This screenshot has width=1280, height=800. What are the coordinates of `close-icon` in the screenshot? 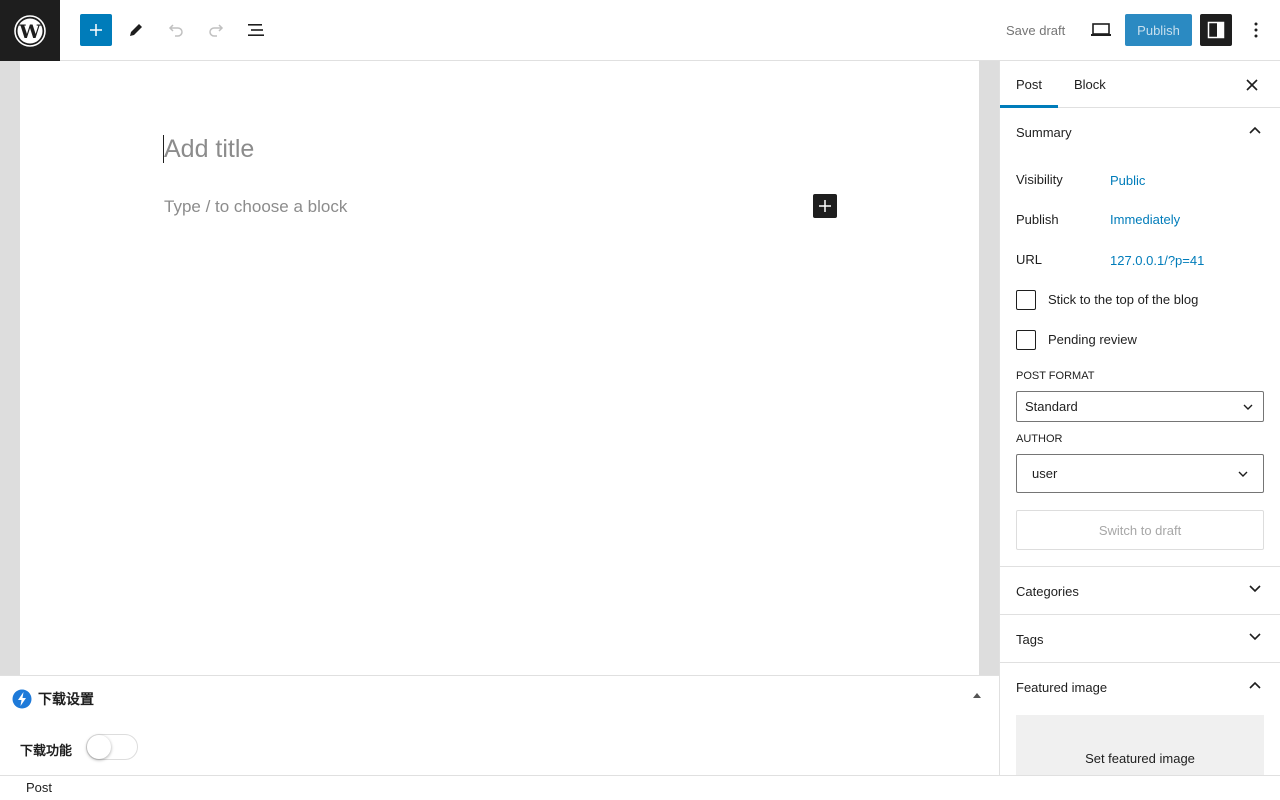 It's located at (1252, 85).